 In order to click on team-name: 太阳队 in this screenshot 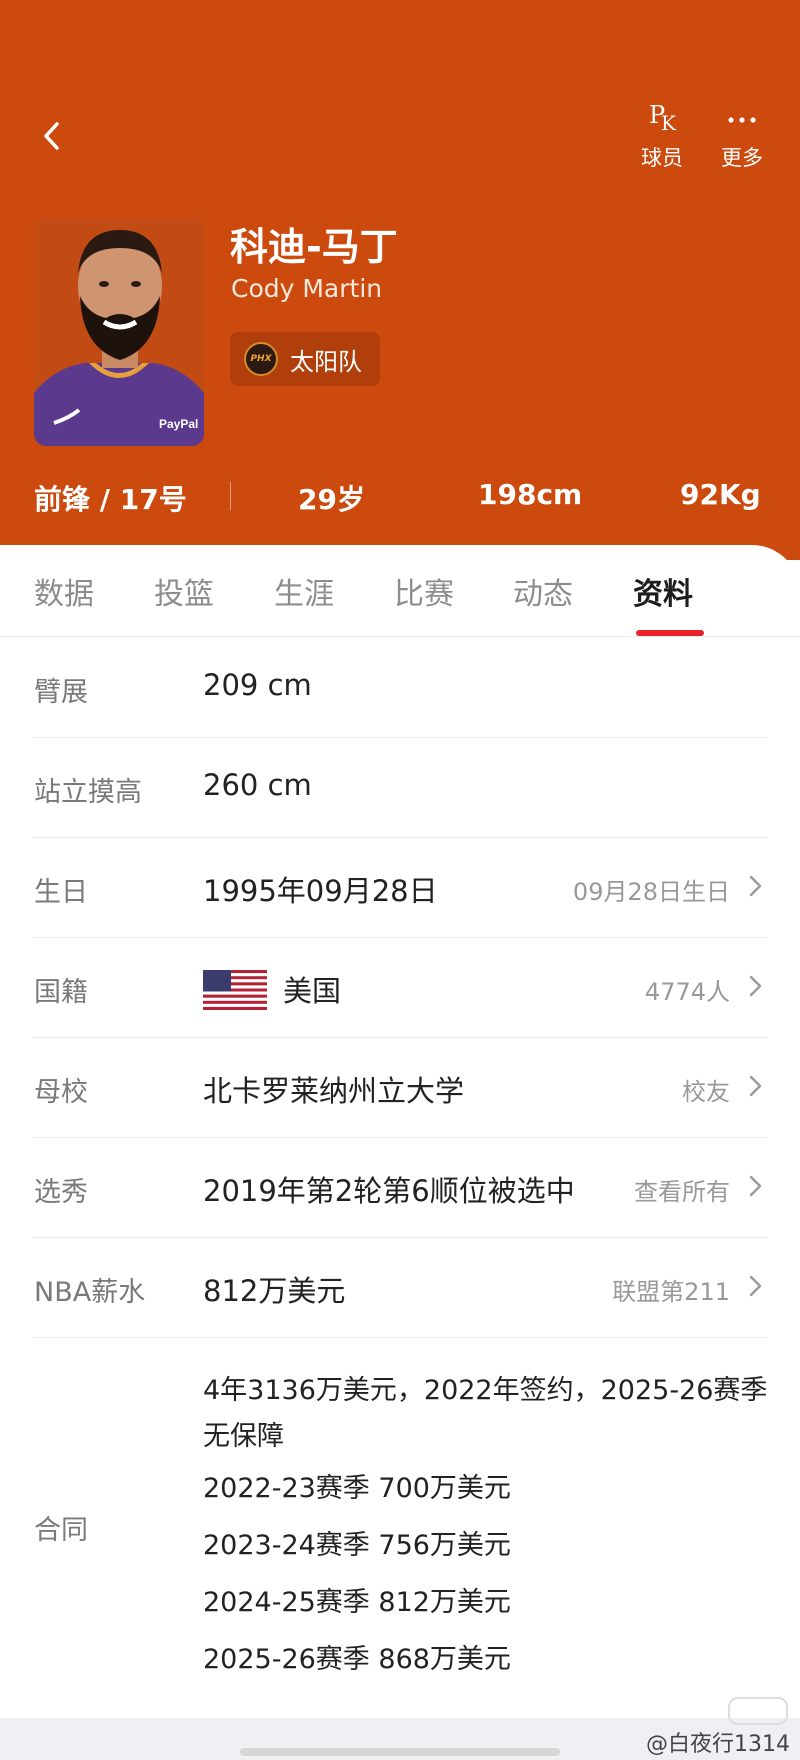, I will do `click(326, 361)`.